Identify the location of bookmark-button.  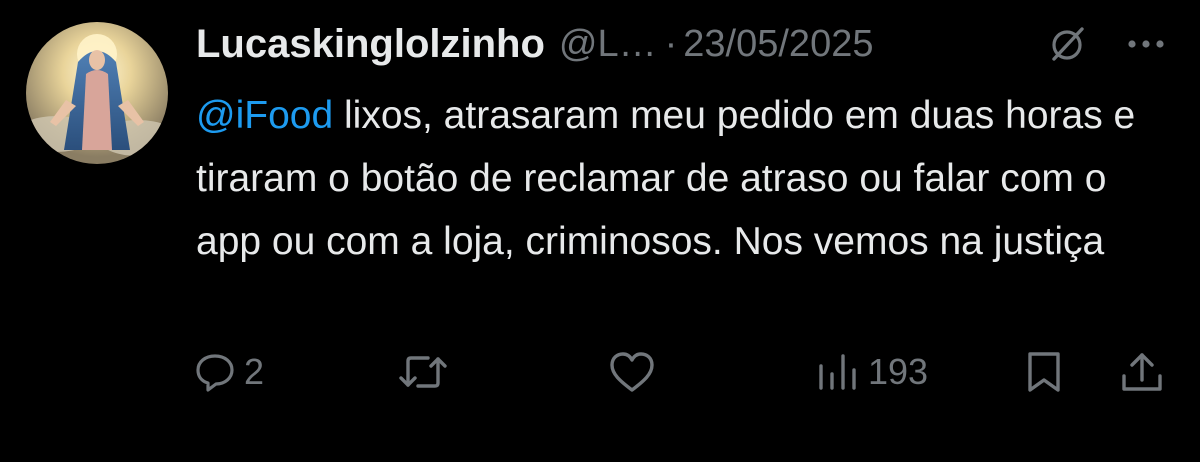
(1044, 372).